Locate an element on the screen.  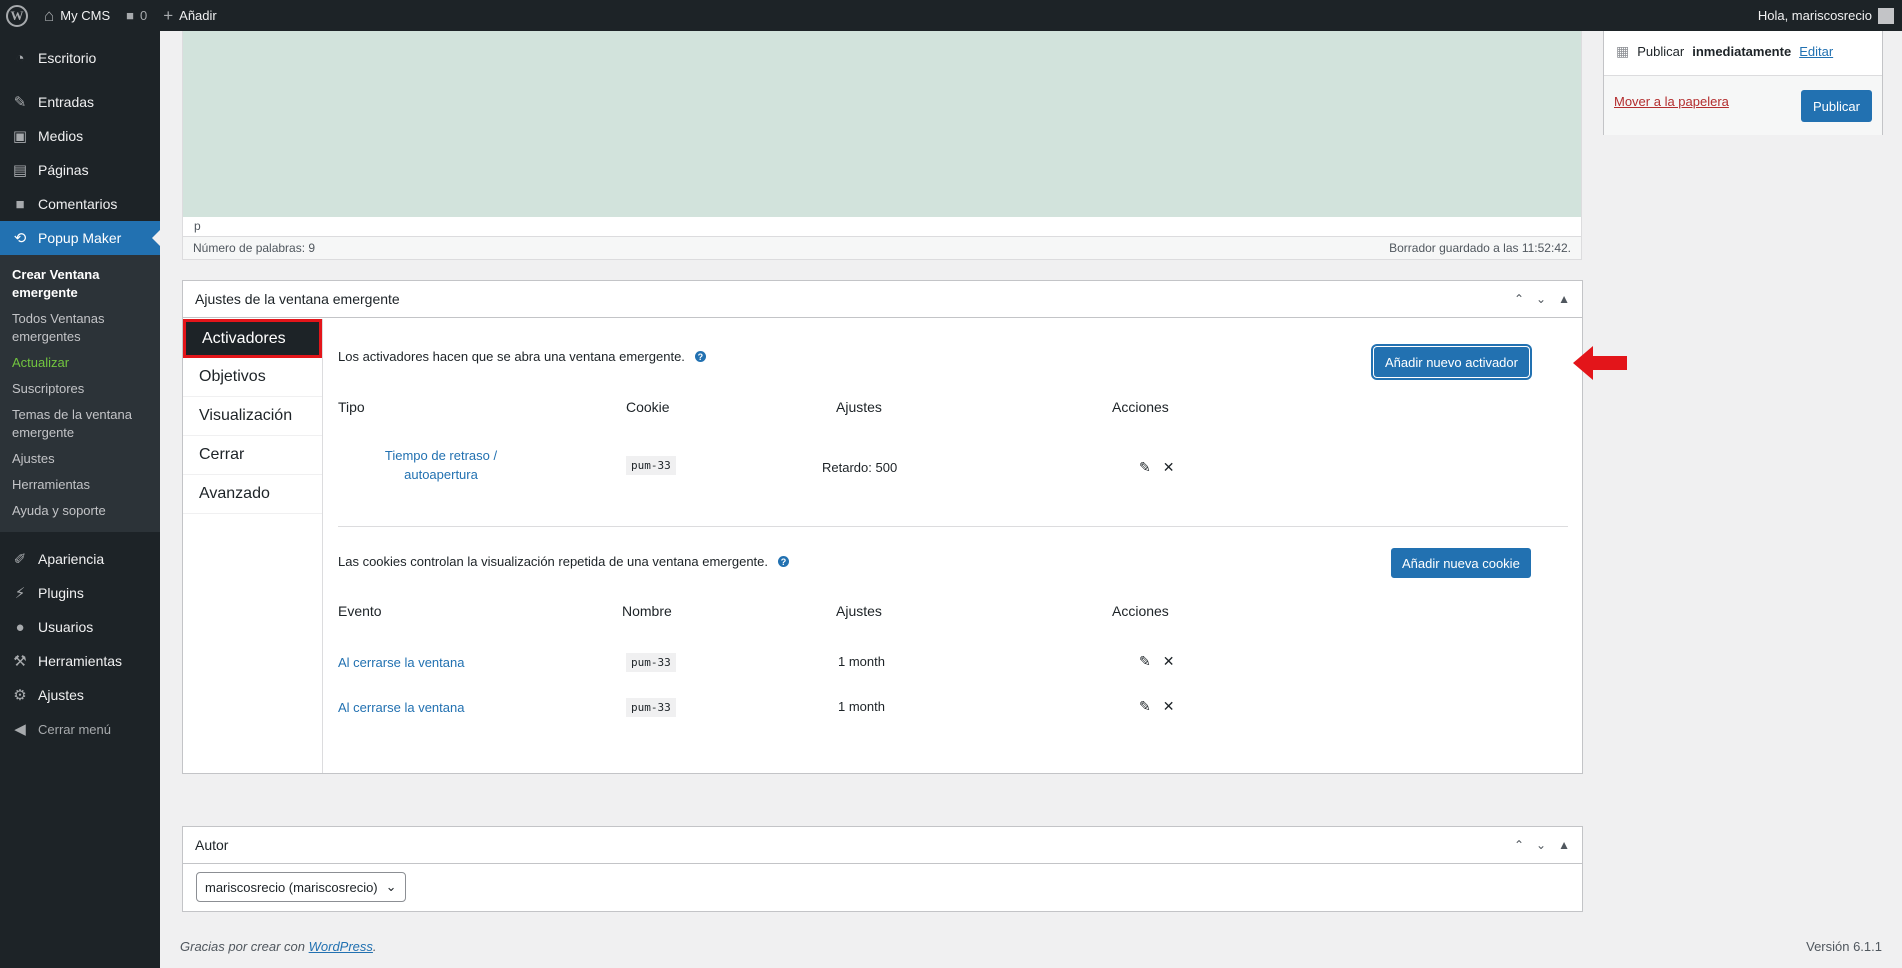
draft-saved-status: Borrador guardado a las 11:52:42. is located at coordinates (1480, 248).